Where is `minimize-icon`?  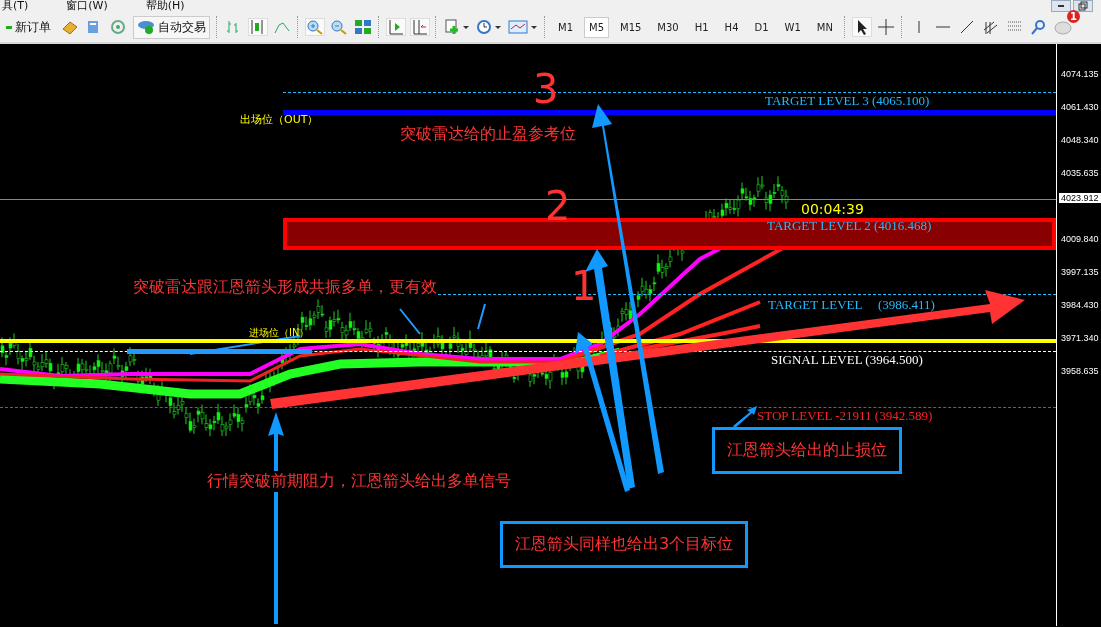 minimize-icon is located at coordinates (1061, 6).